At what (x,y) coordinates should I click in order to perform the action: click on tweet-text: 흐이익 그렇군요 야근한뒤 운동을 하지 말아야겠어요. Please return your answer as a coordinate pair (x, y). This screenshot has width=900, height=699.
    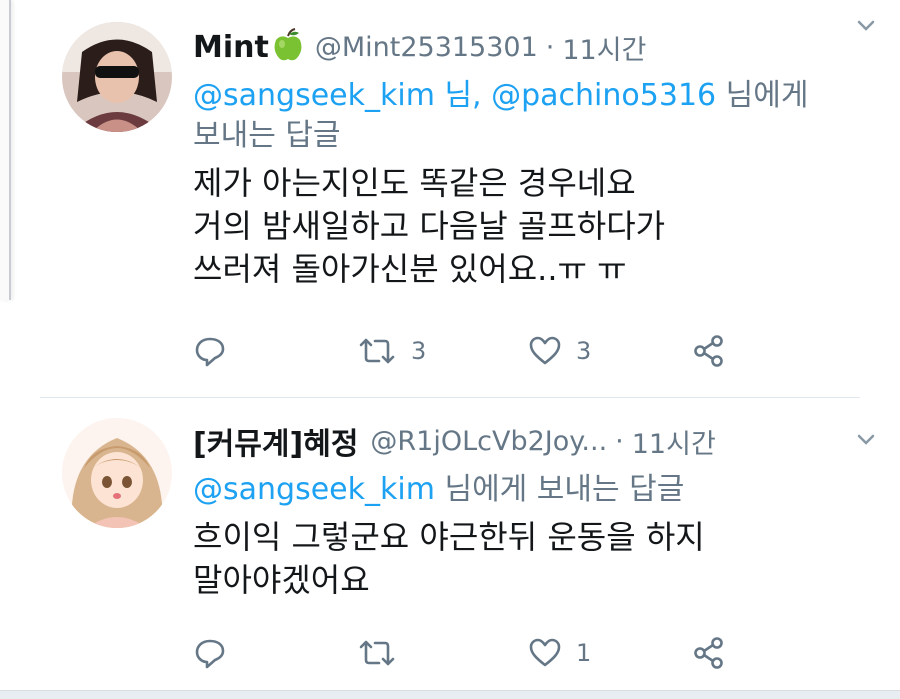
    Looking at the image, I should click on (526, 559).